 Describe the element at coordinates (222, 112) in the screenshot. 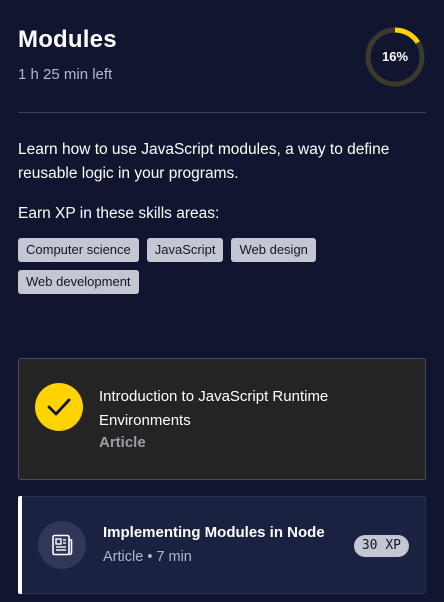

I see `header-divider` at that location.